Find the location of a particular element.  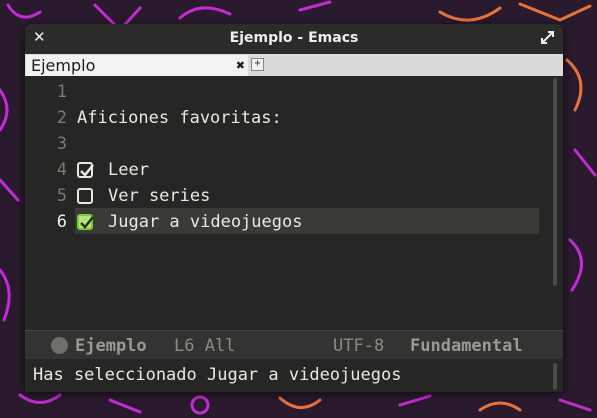

new-tab-icon: + is located at coordinates (257, 64).